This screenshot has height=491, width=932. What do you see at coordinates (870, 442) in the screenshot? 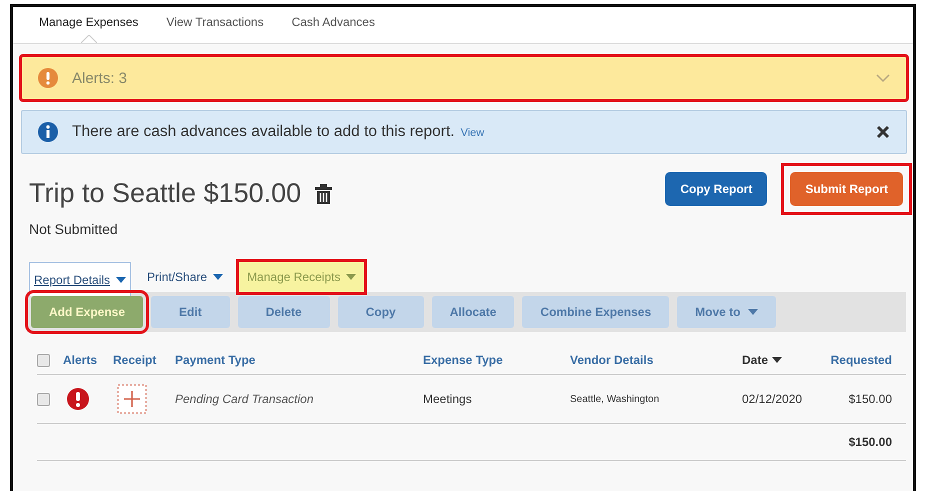
I see `total-amount: $150.00` at bounding box center [870, 442].